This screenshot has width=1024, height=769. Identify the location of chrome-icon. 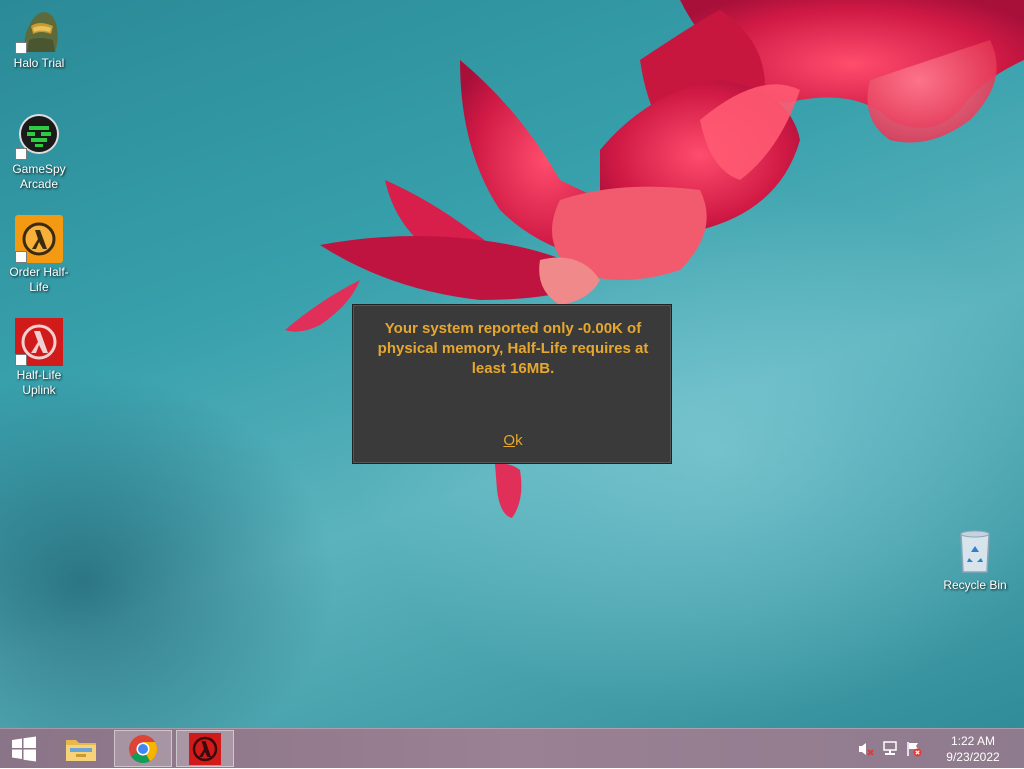
(143, 748).